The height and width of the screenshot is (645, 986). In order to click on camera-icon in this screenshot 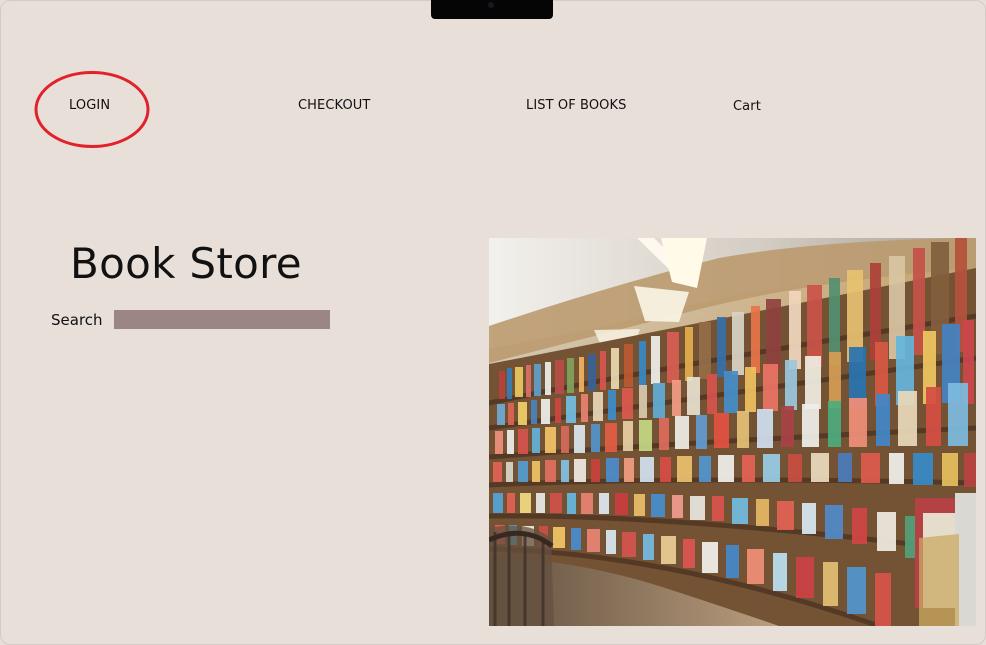, I will do `click(491, 5)`.